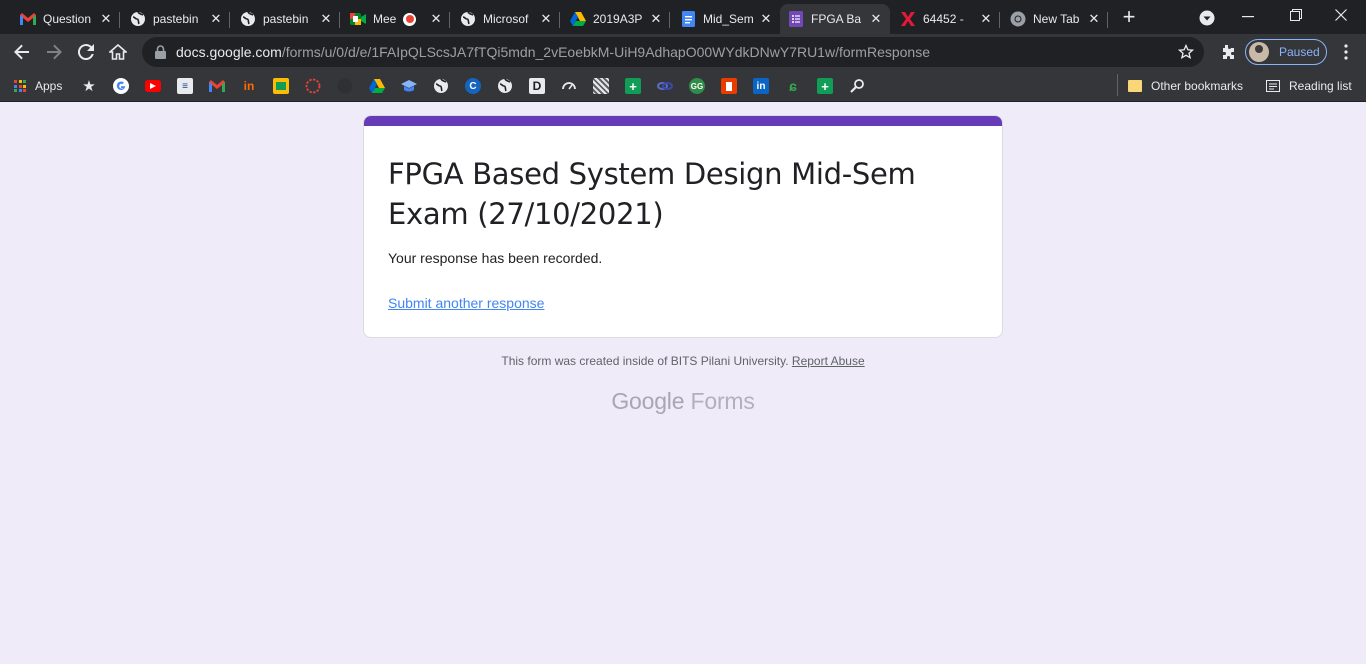 This screenshot has width=1366, height=664. I want to click on tab-64452: 64452 - ✕, so click(946, 19).